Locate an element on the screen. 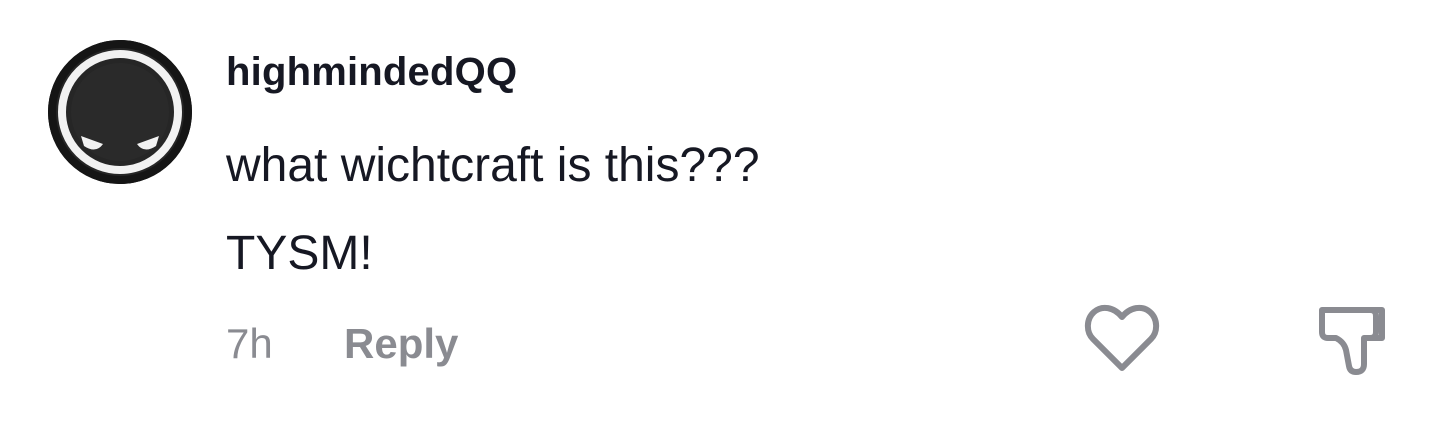 This screenshot has height=425, width=1440. thumbs-down-outline-icon is located at coordinates (1352, 341).